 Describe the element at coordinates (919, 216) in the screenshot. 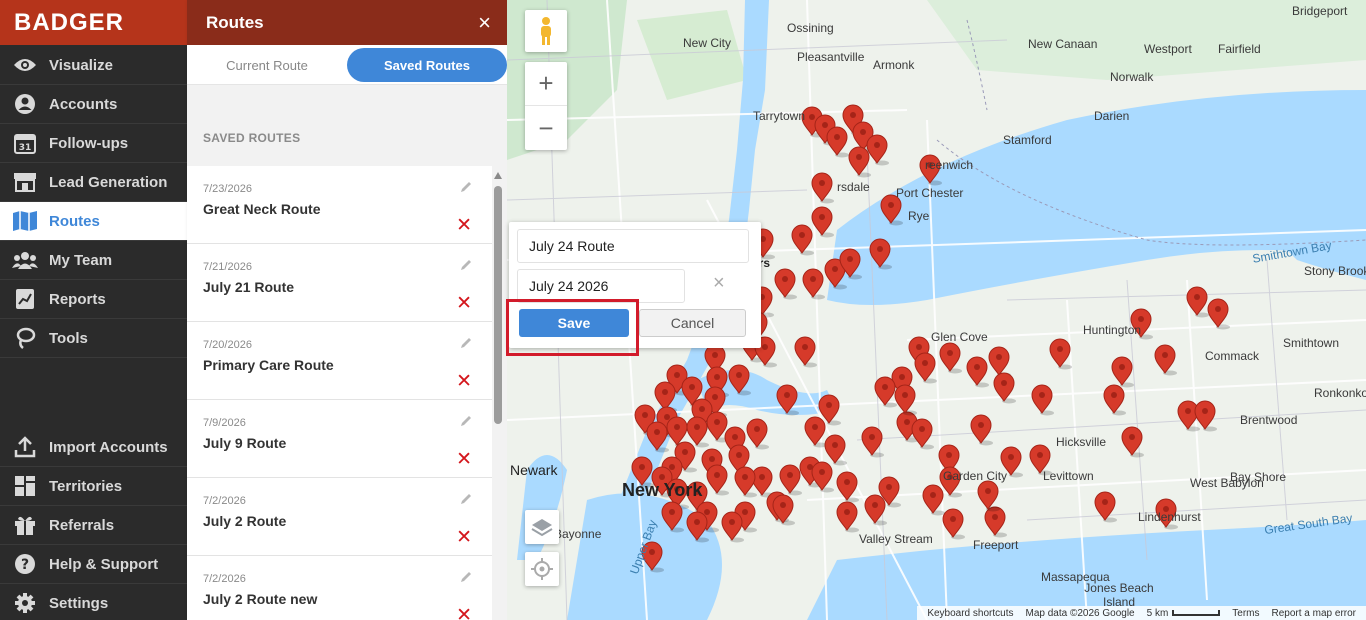

I see `map-label: Rye` at that location.